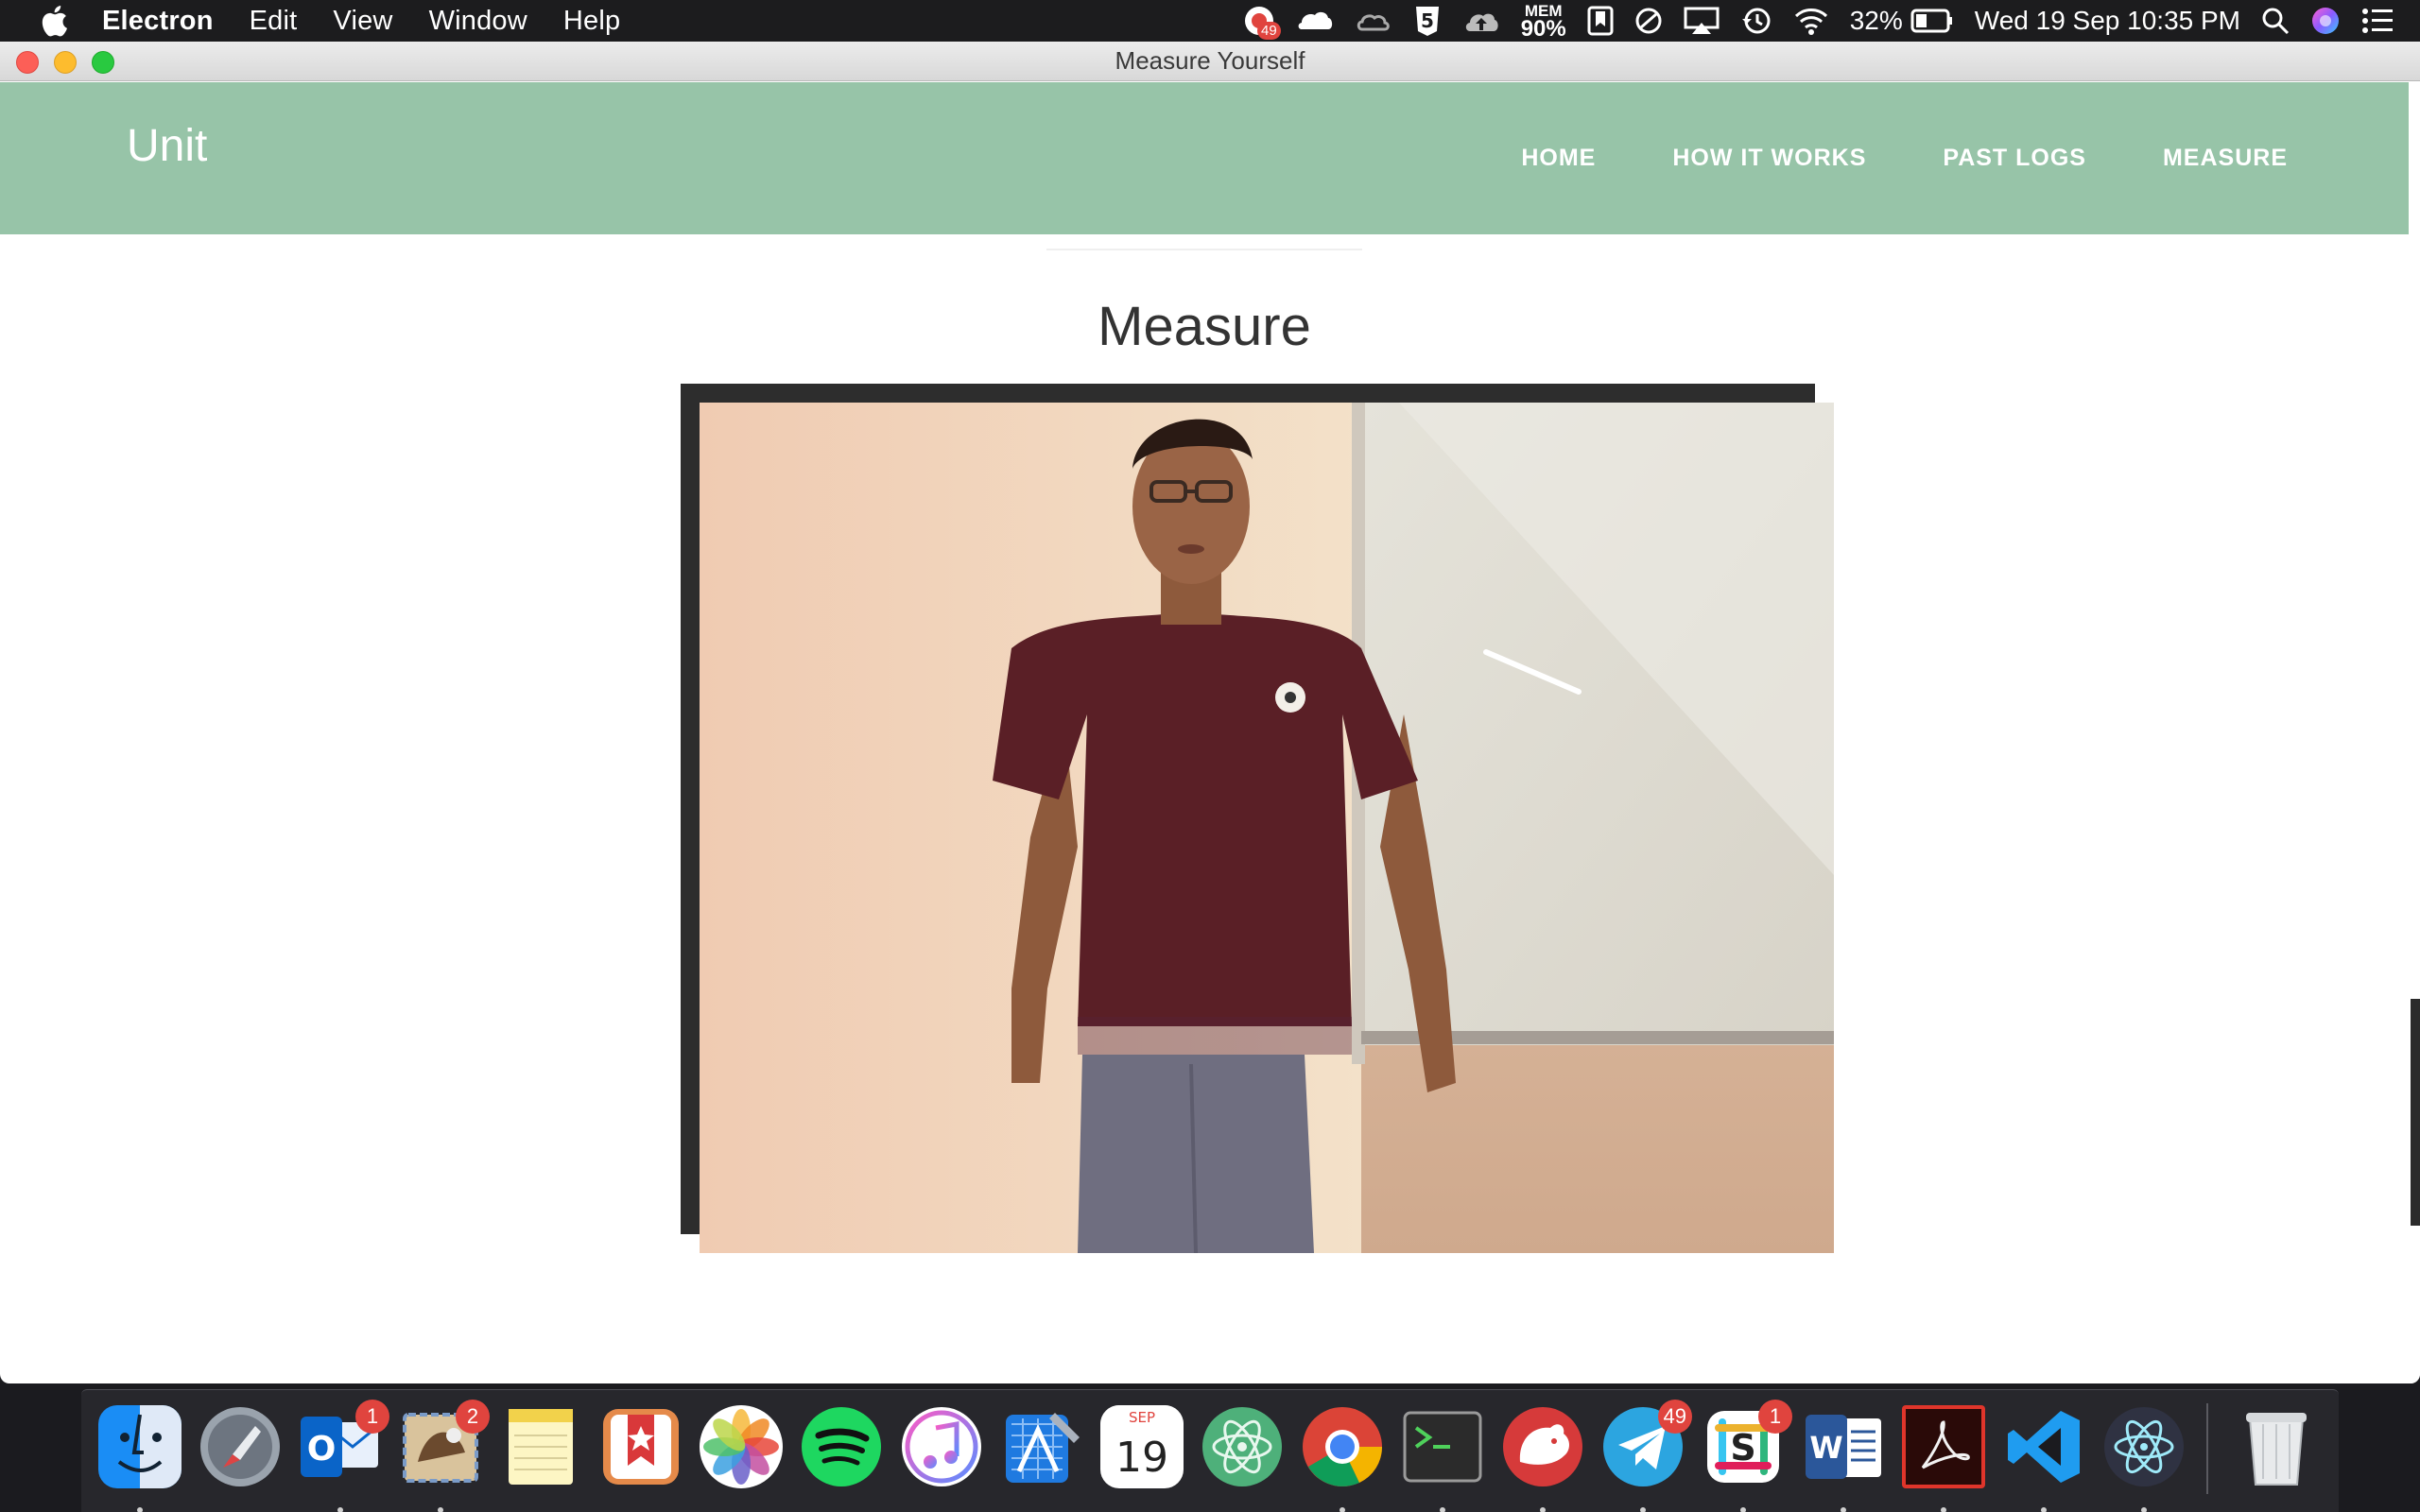 This screenshot has width=2420, height=1512. I want to click on svg-text: O, so click(322, 1449).